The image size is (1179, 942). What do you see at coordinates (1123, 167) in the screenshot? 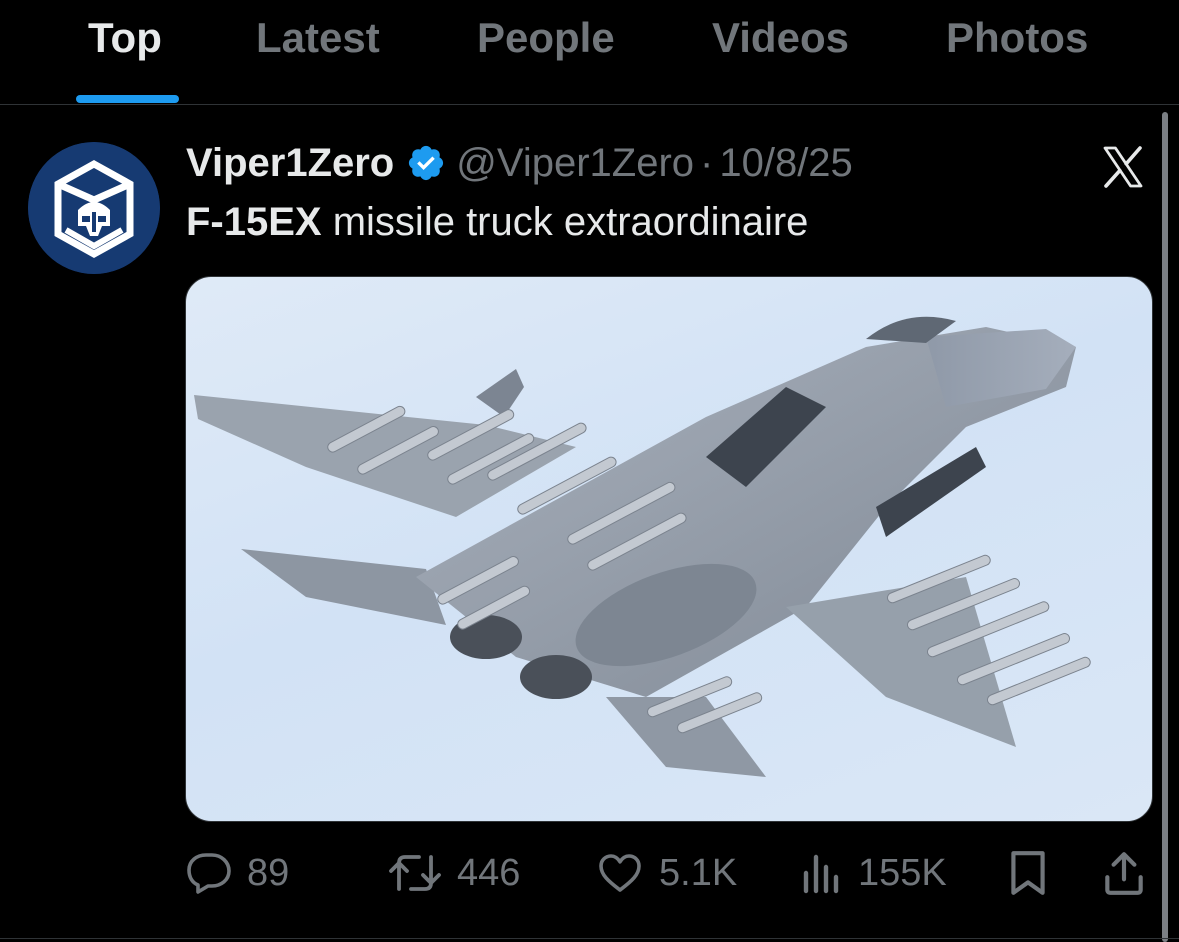
I see `x-logo-icon` at bounding box center [1123, 167].